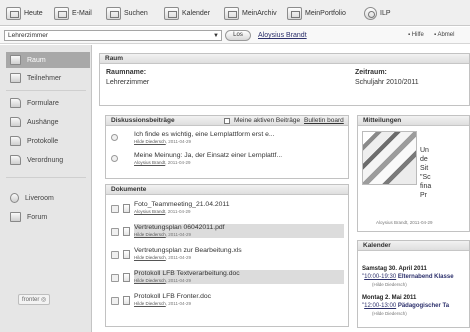  I want to click on post-meta: Aloysius Brandt, 2011-04-29, so click(252, 163).